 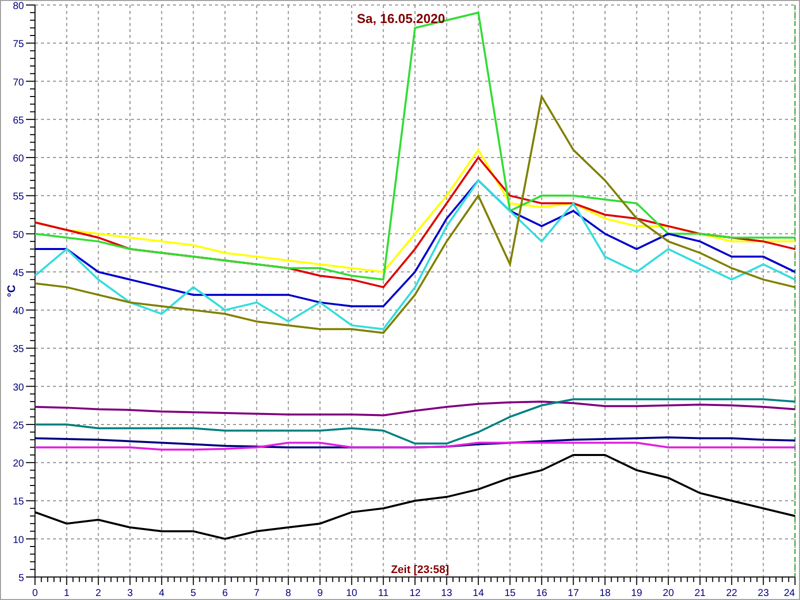 I want to click on x-tick-label: 19, so click(x=636, y=593).